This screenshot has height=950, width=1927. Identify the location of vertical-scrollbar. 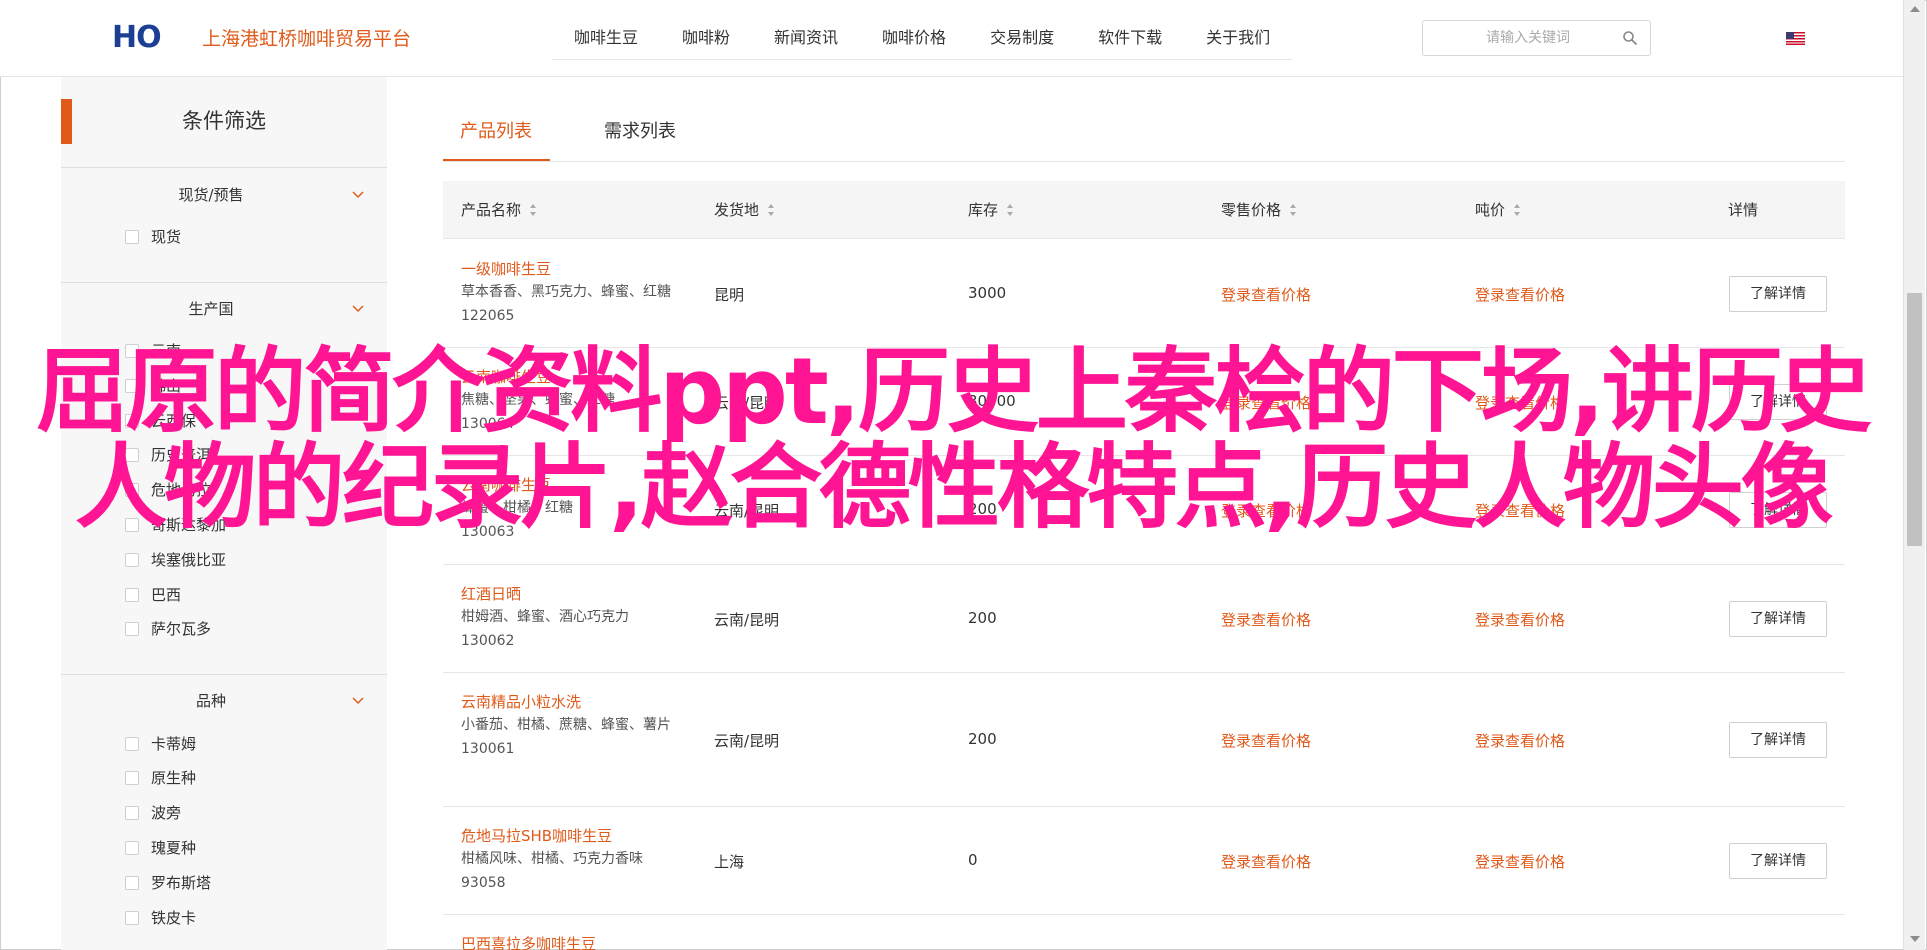
(1914, 475).